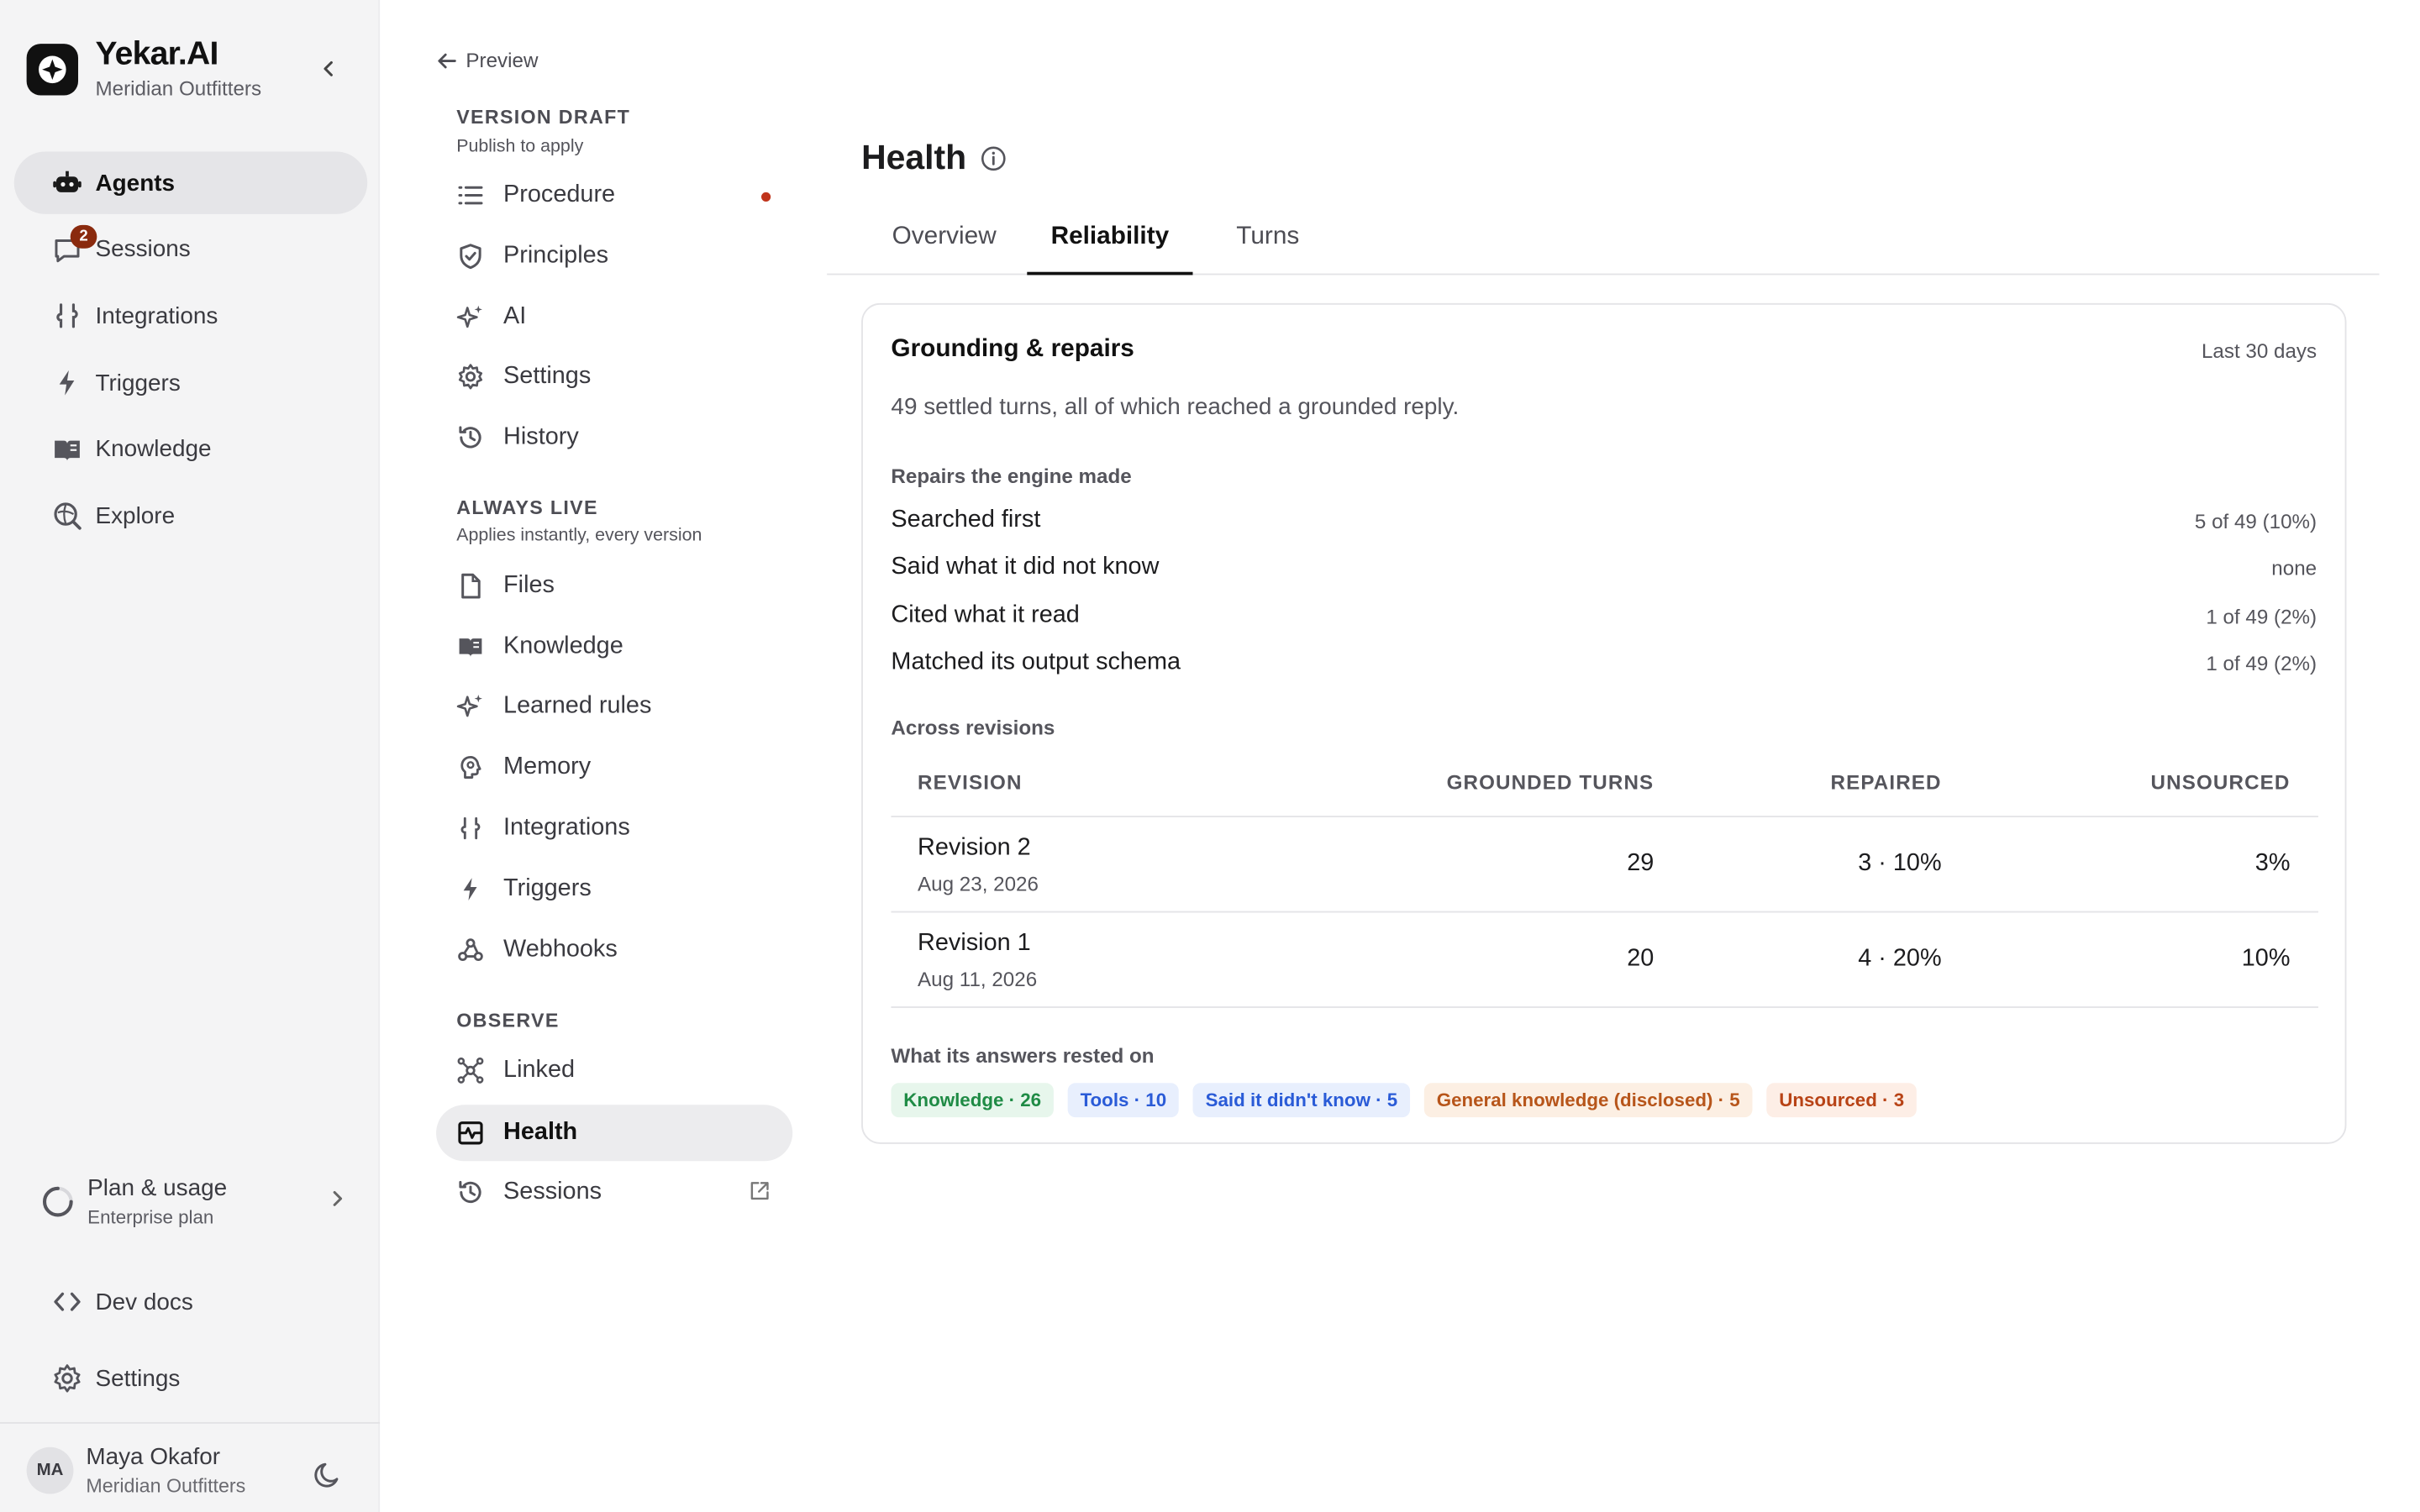 This screenshot has width=2420, height=1512. I want to click on table-row: Revision 1 Aug 11, 2026 20 4 · 20% 10%, so click(1604, 960).